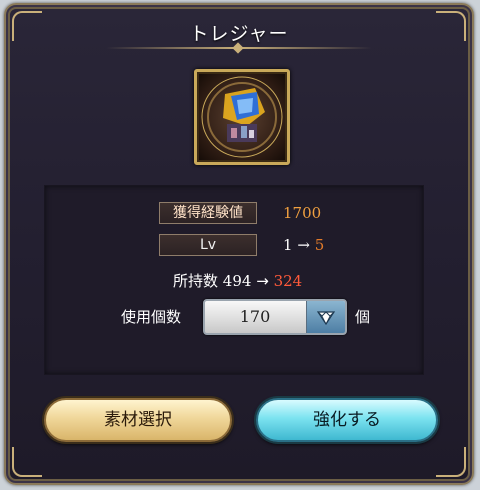  What do you see at coordinates (196, 281) in the screenshot?
I see `owned-label: 所持数` at bounding box center [196, 281].